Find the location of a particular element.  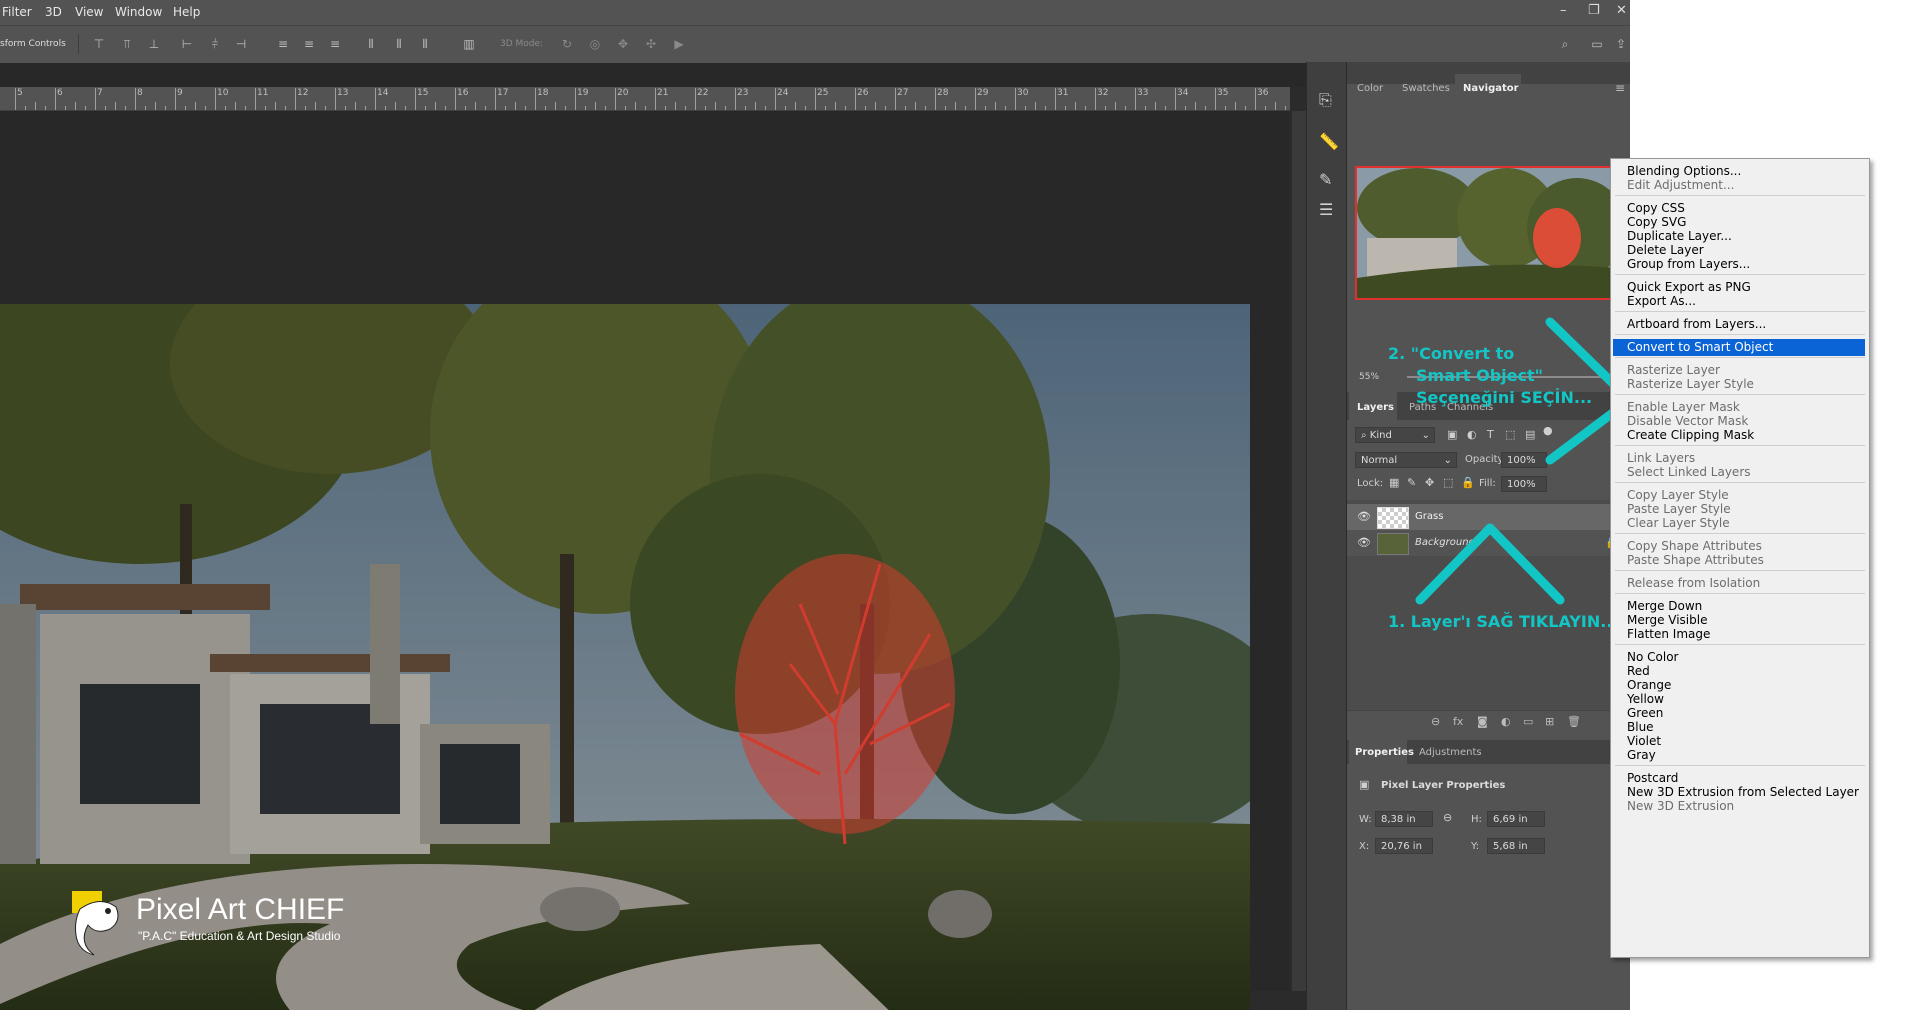

align-hcenter-icon: ⫩ is located at coordinates (215, 44).